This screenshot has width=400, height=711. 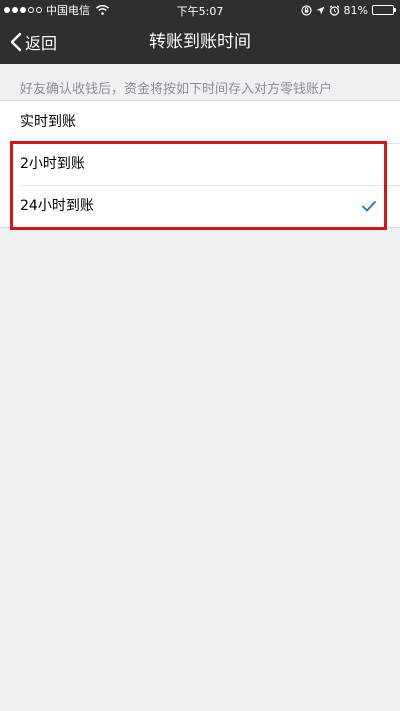 What do you see at coordinates (200, 10) in the screenshot?
I see `status-bar: 中国电信 下午5:07 81%` at bounding box center [200, 10].